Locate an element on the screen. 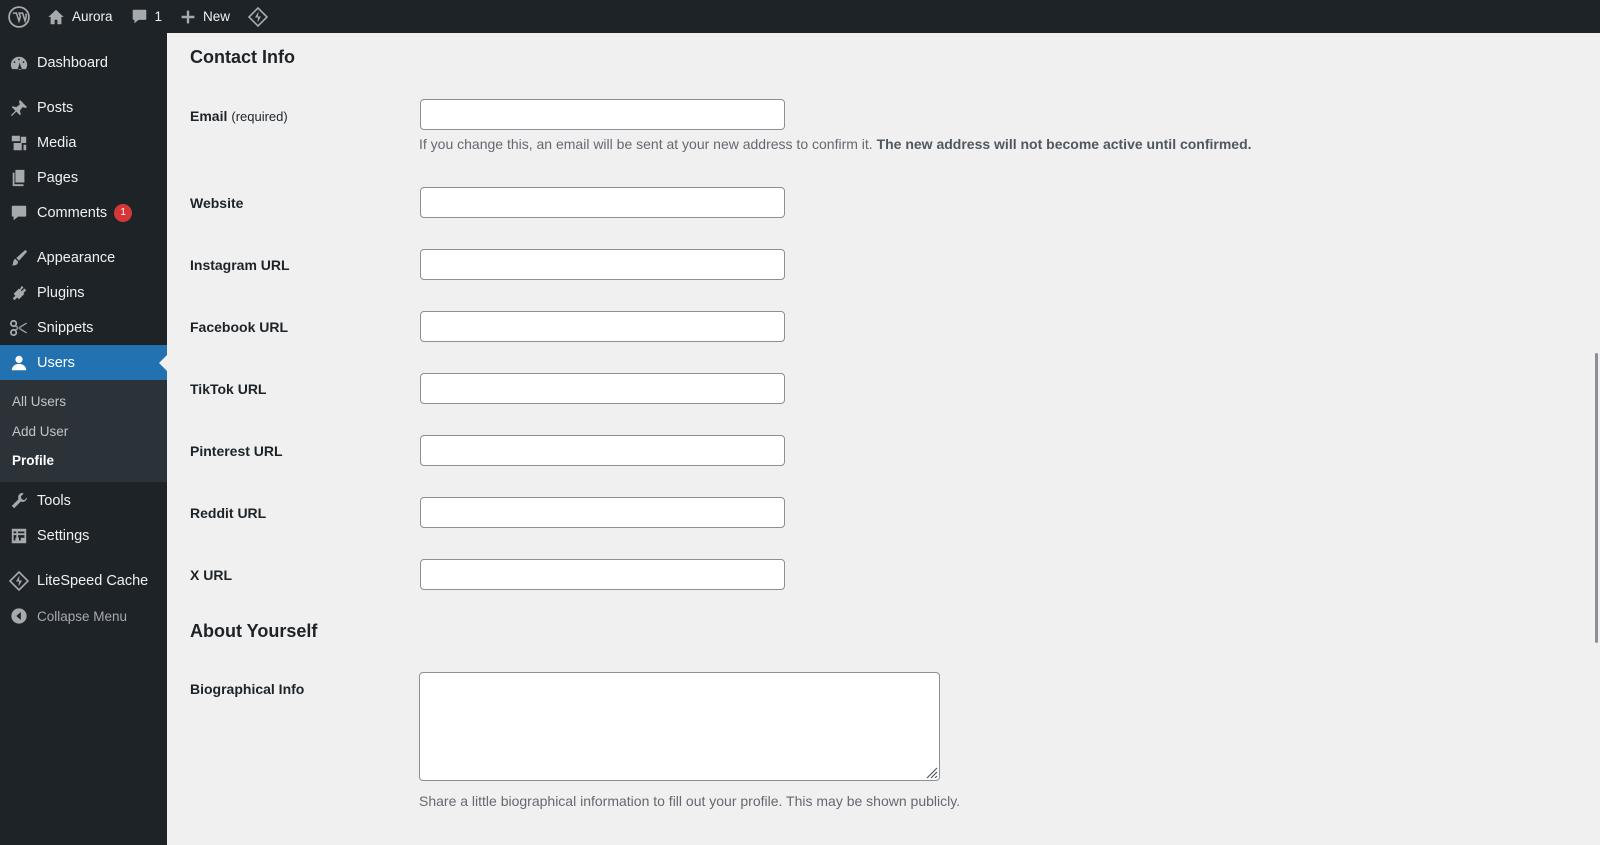 The height and width of the screenshot is (845, 1600). sidebar-item-tools: Tools is located at coordinates (83, 501).